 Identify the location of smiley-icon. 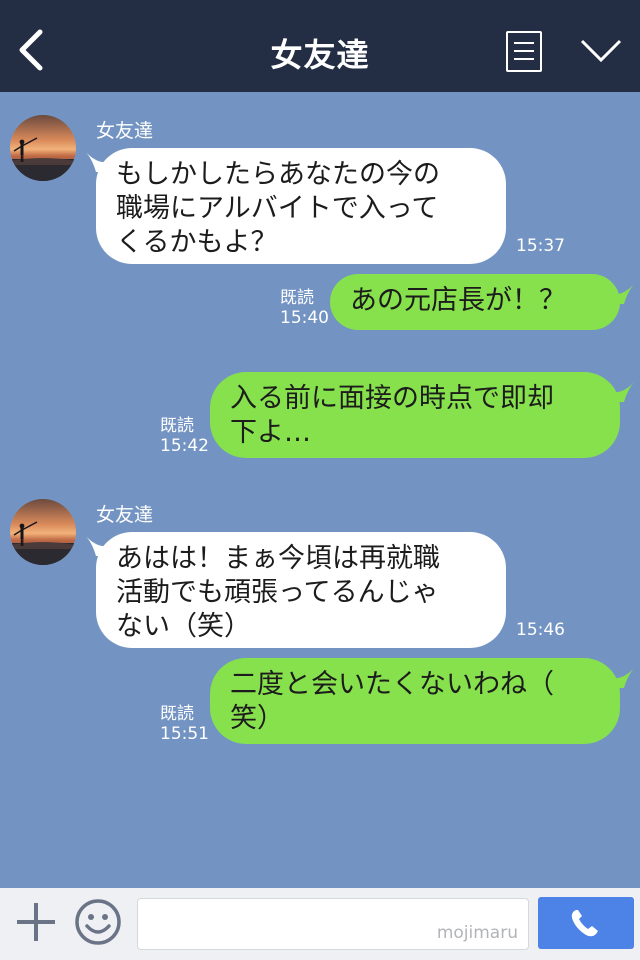
(98, 922).